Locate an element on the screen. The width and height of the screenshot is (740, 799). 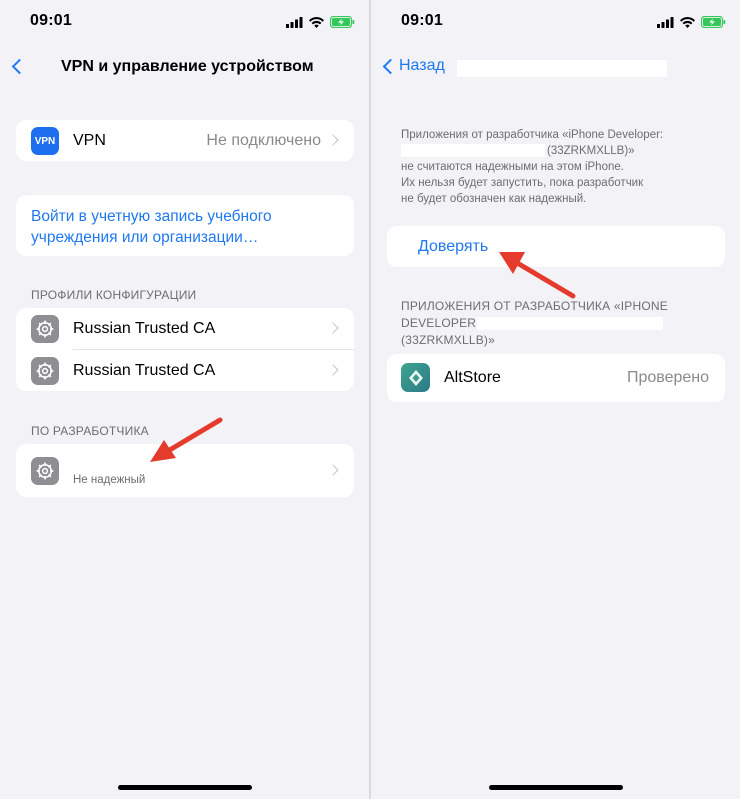
vpn-status-value: Не подключено is located at coordinates (263, 140).